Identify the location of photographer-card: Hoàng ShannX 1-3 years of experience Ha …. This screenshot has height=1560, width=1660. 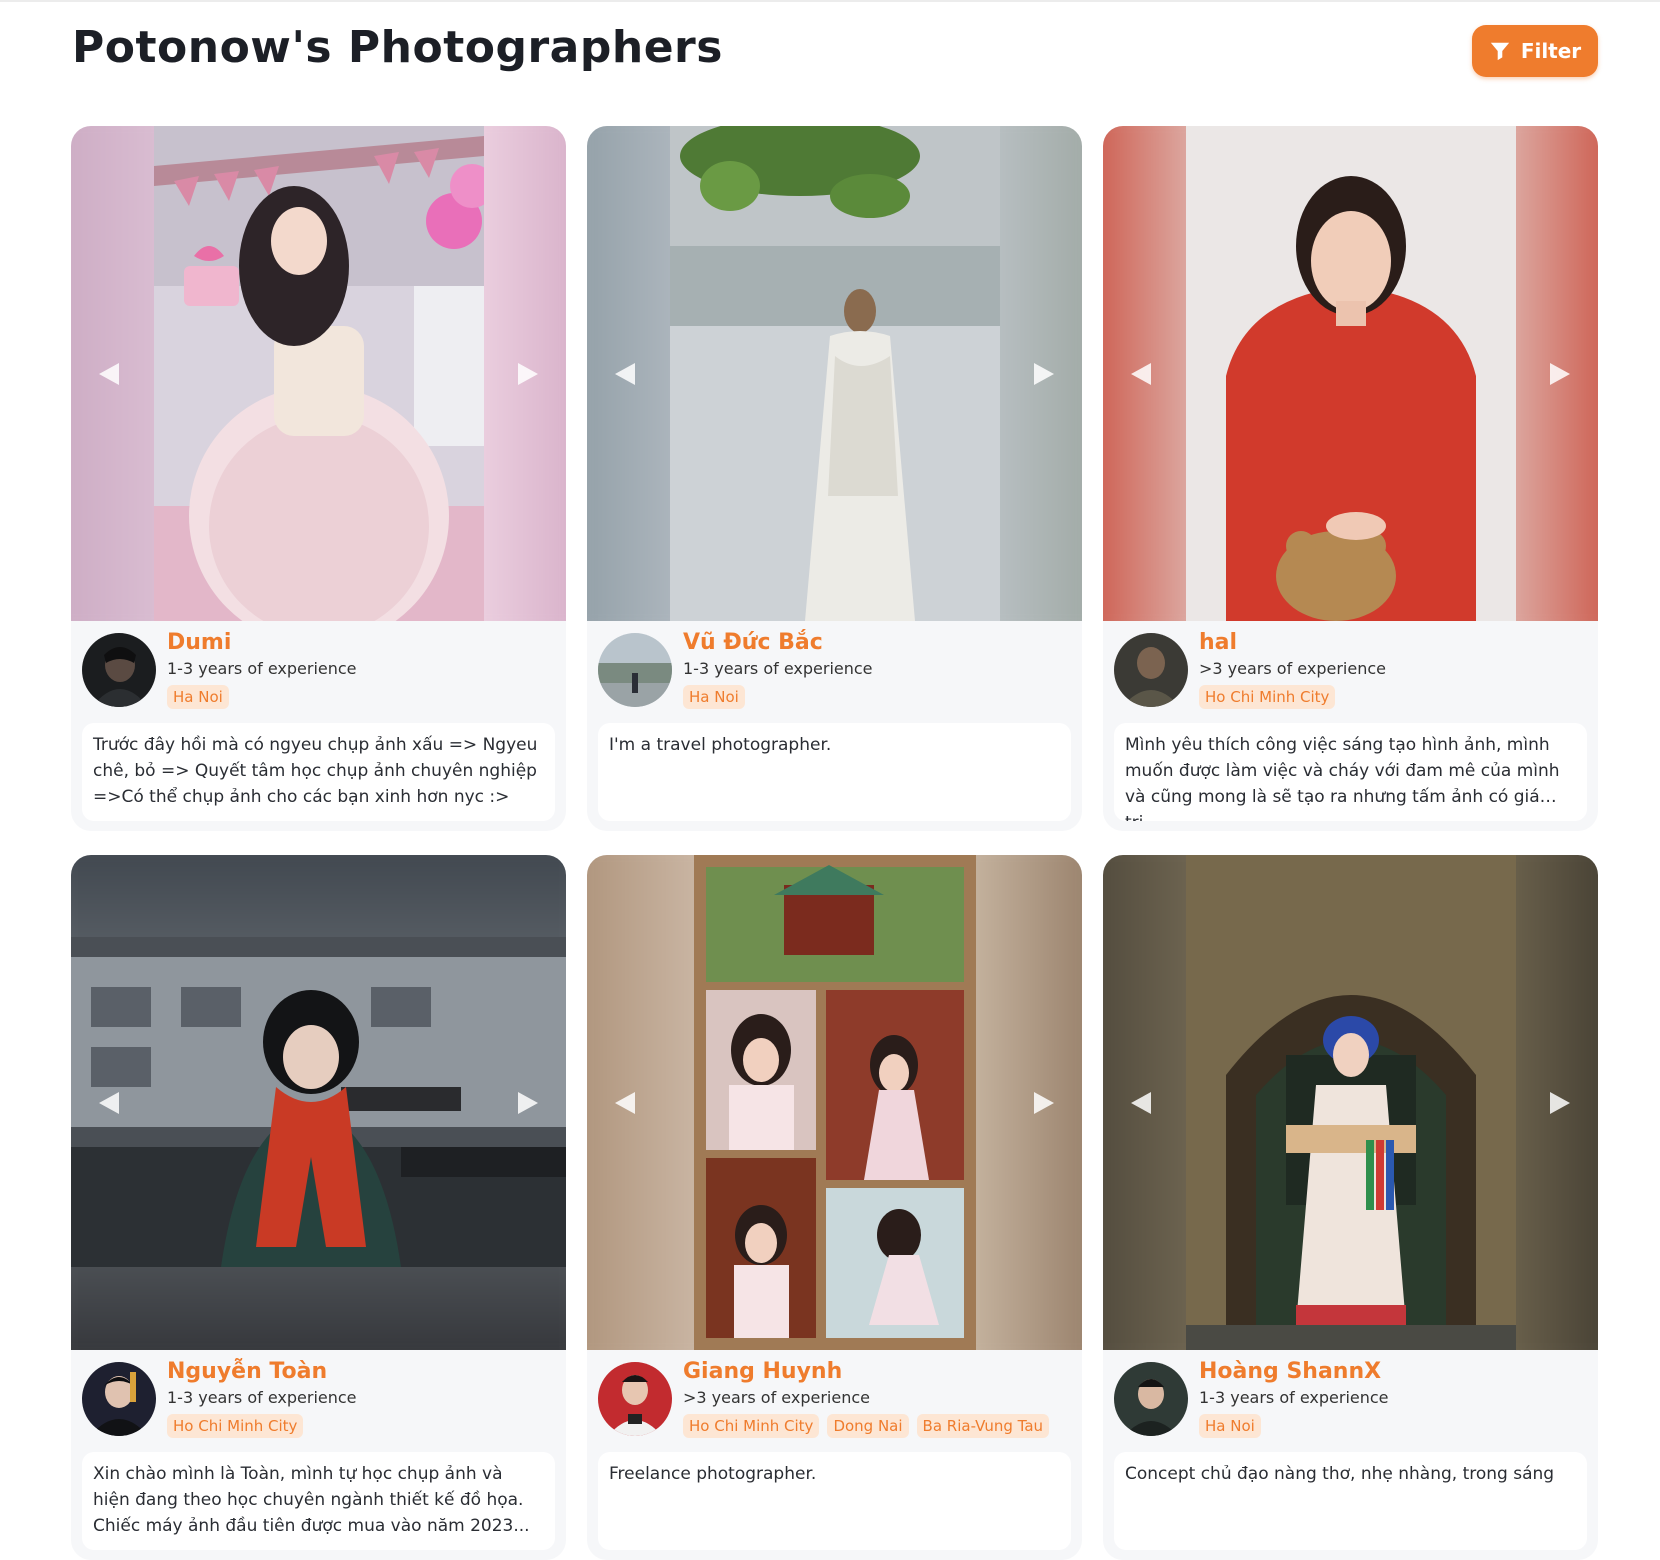
(1350, 1207).